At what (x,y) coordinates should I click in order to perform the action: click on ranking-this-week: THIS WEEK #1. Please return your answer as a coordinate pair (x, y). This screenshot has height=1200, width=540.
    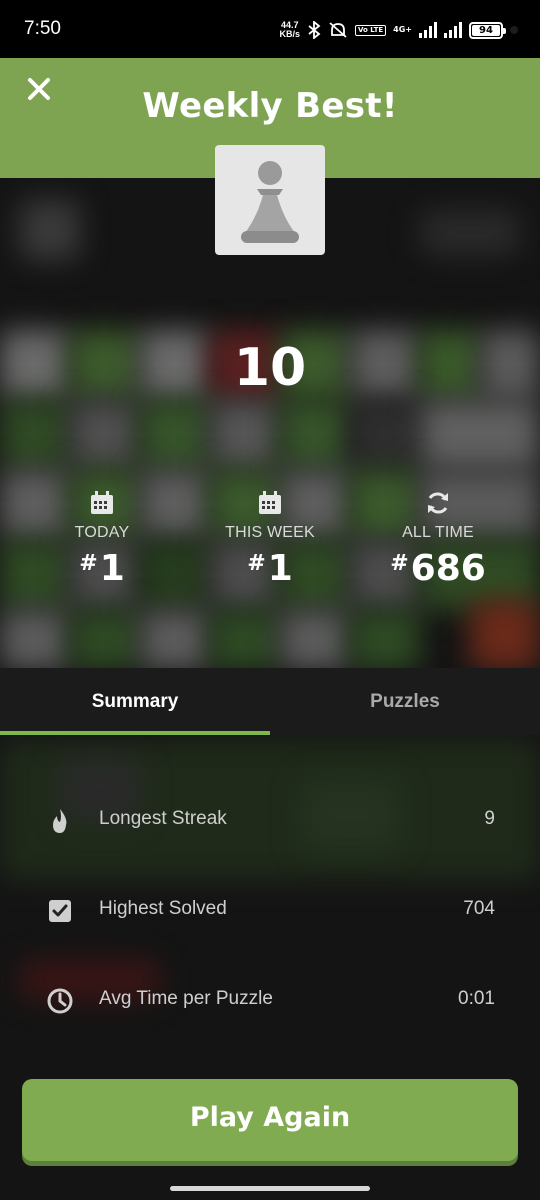
    Looking at the image, I should click on (270, 539).